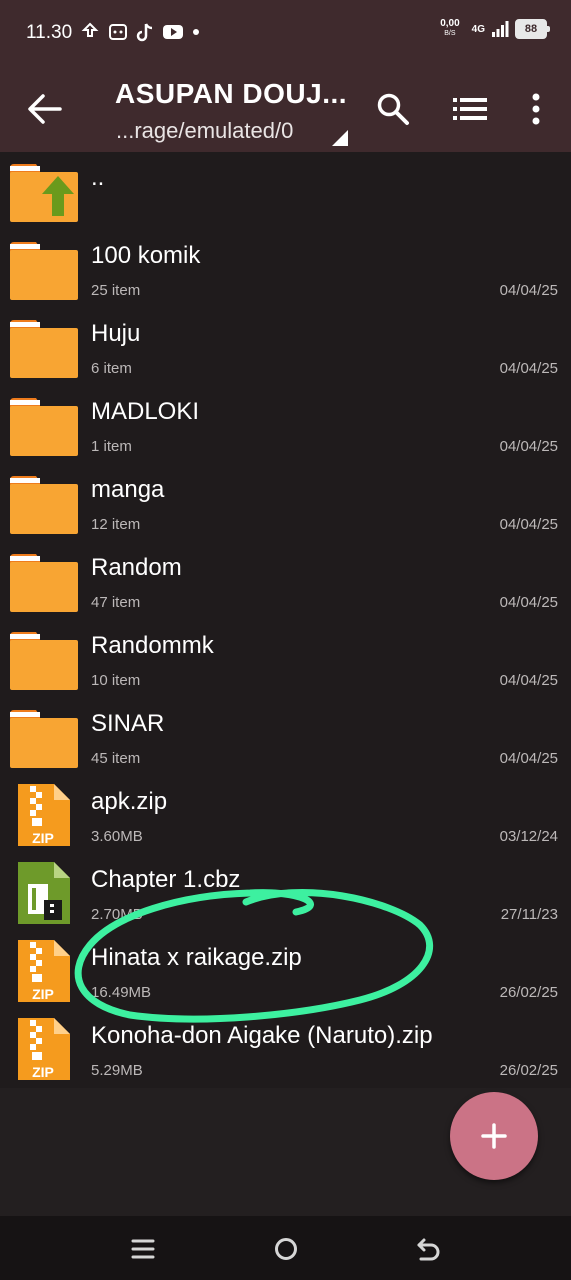  Describe the element at coordinates (204, 131) in the screenshot. I see `path-dropdown: ...rage/emulated/0` at that location.